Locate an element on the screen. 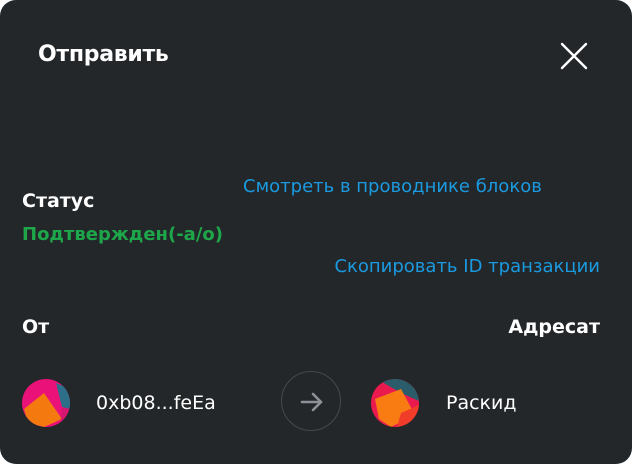 The image size is (632, 464). to-label: Адресат is located at coordinates (554, 327).